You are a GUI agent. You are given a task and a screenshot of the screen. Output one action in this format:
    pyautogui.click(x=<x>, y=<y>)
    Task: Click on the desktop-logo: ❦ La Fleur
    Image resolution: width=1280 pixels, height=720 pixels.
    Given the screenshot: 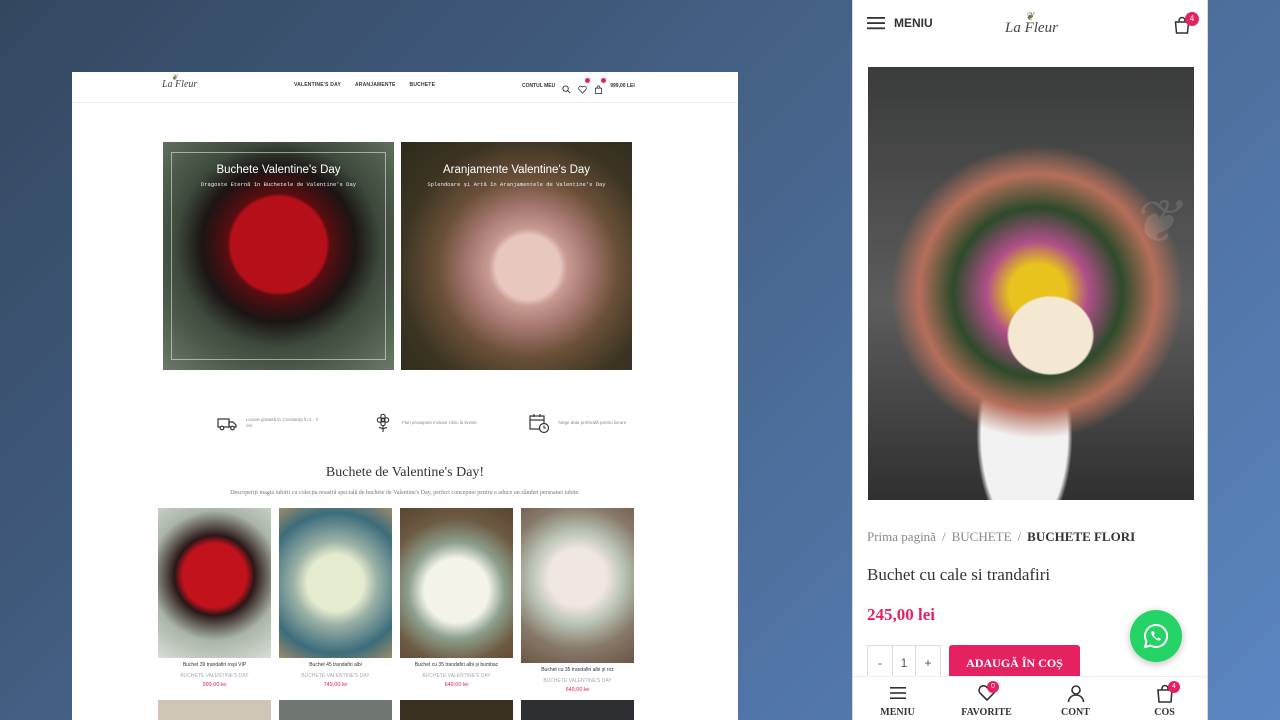 What is the action you would take?
    pyautogui.click(x=180, y=81)
    